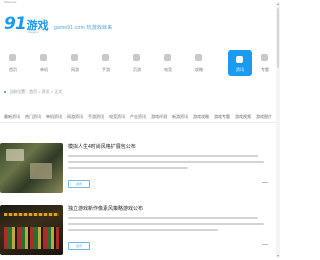  I want to click on category-home: 首页, so click(13, 65).